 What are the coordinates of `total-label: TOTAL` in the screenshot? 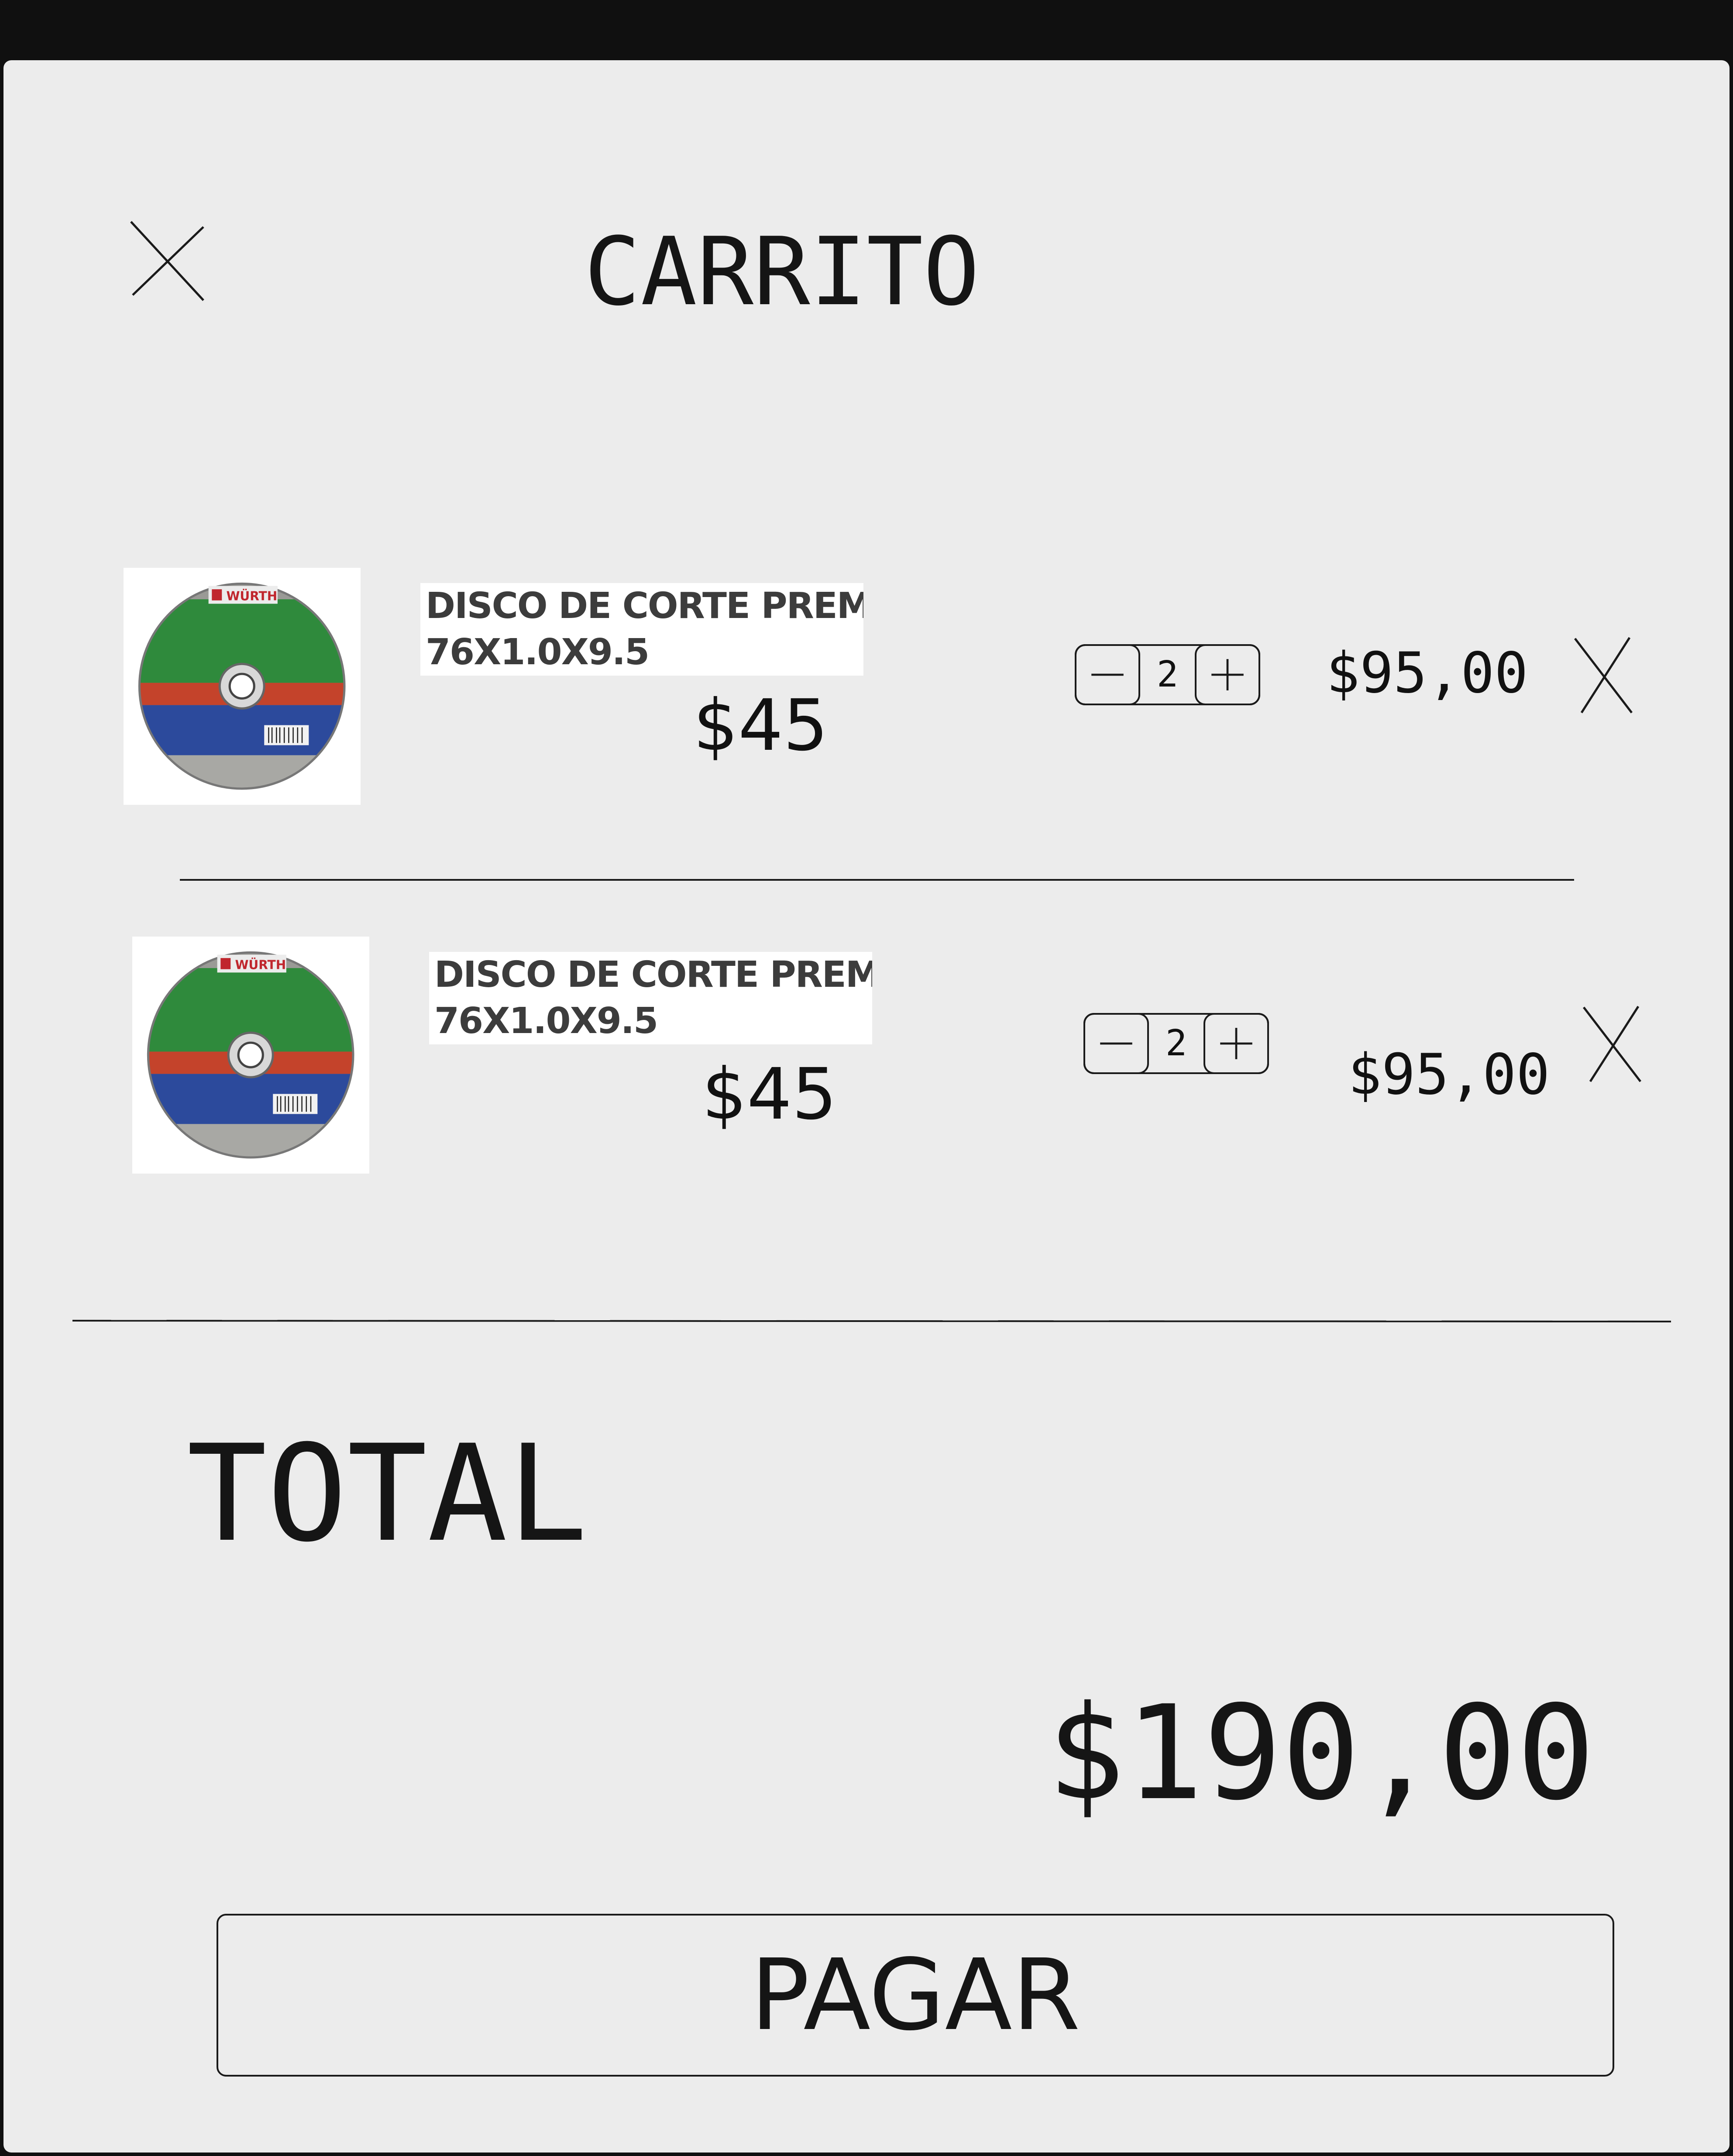 It's located at (387, 1493).